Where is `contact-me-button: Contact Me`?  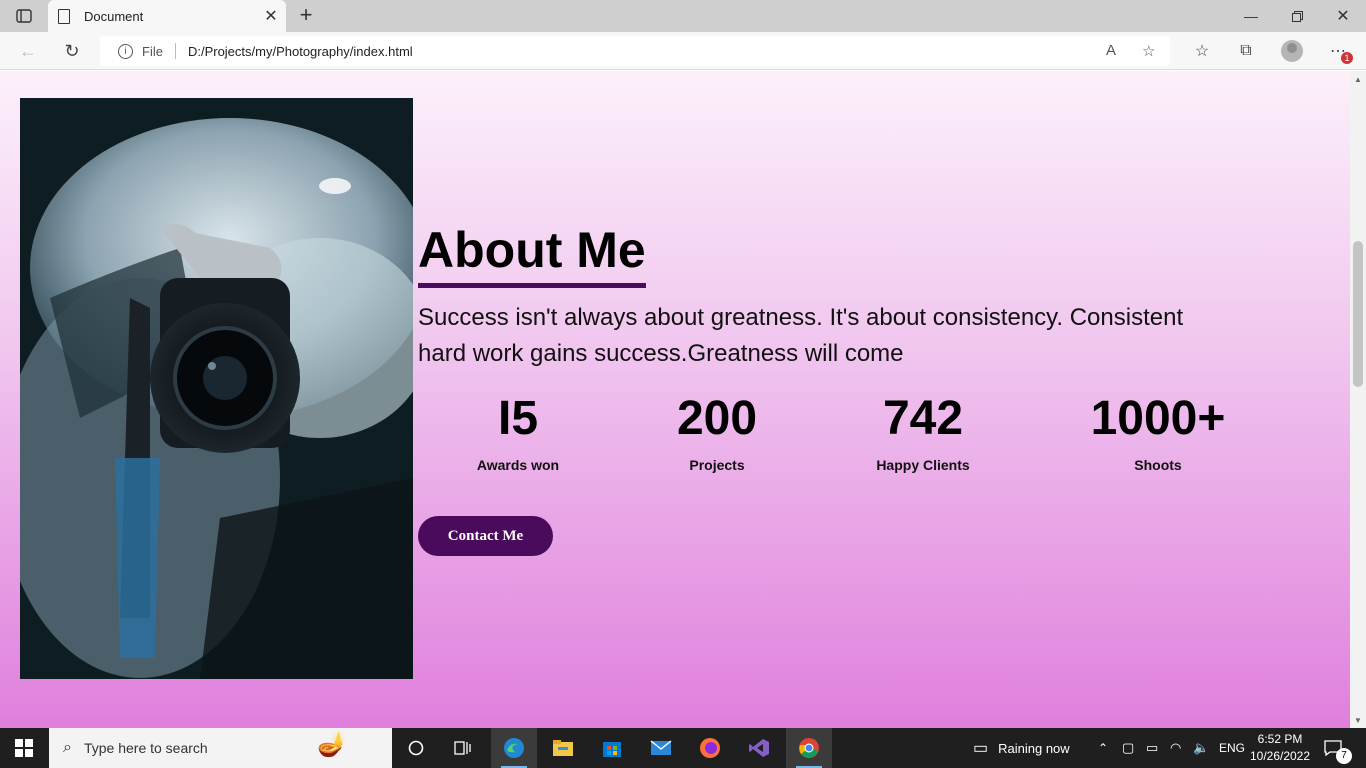
contact-me-button: Contact Me is located at coordinates (485, 536).